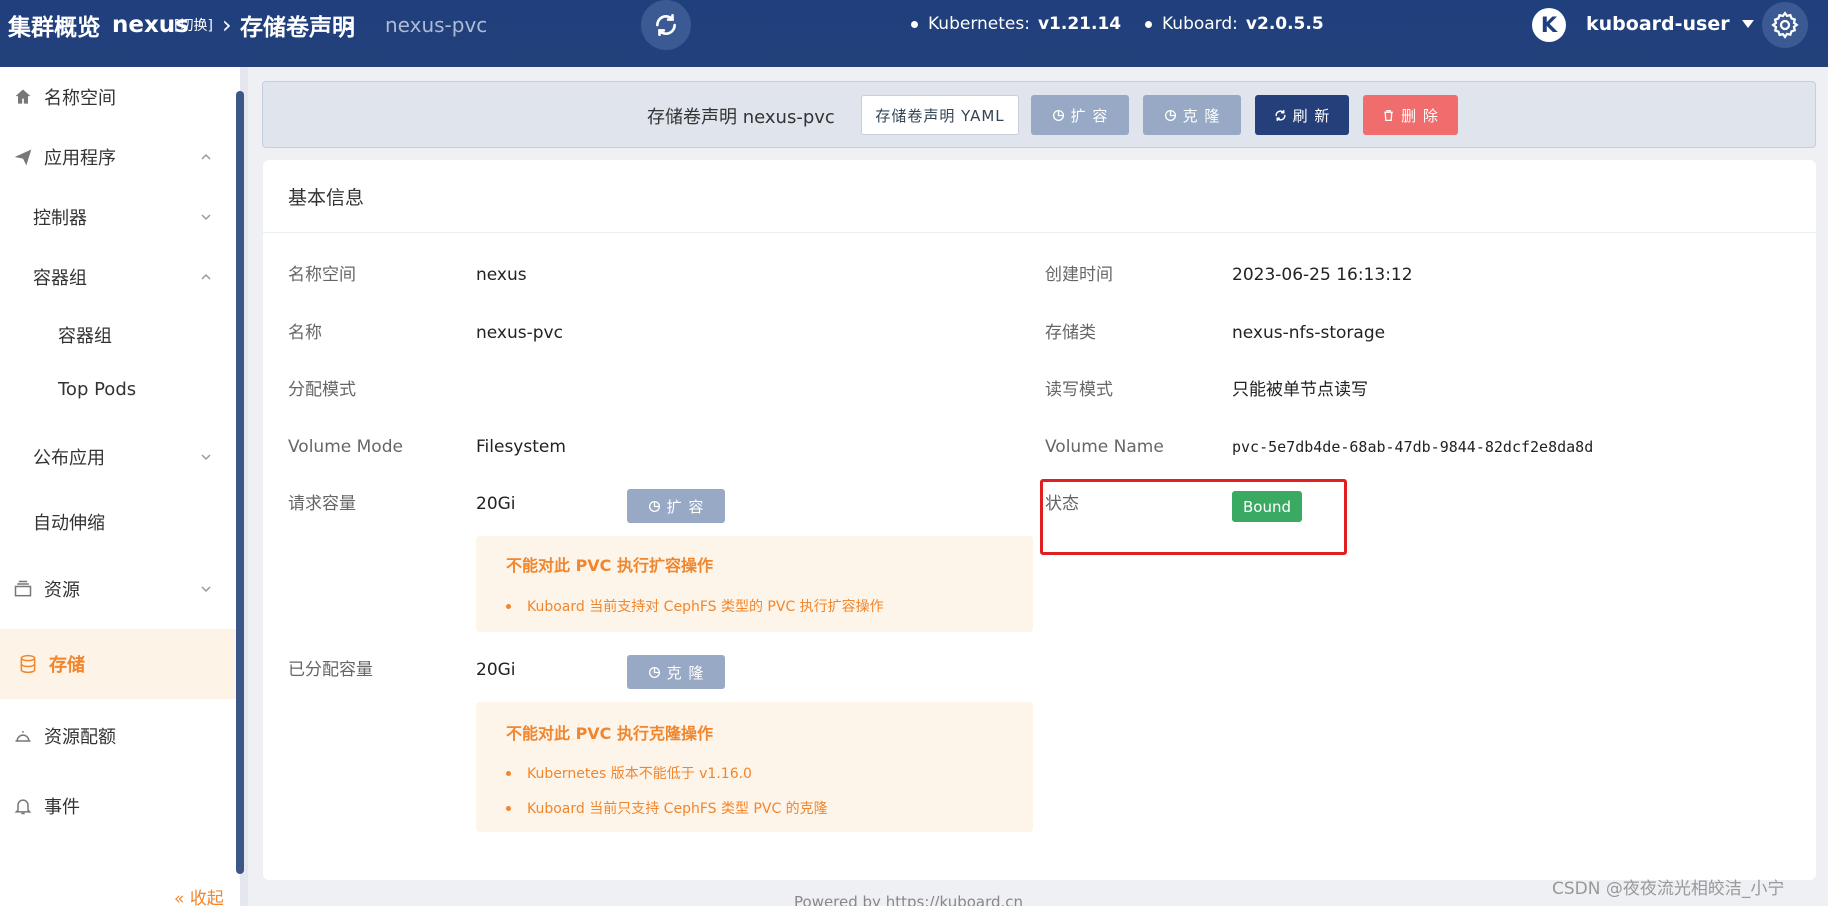 The height and width of the screenshot is (906, 1828). What do you see at coordinates (914, 24) in the screenshot?
I see `status-dot` at bounding box center [914, 24].